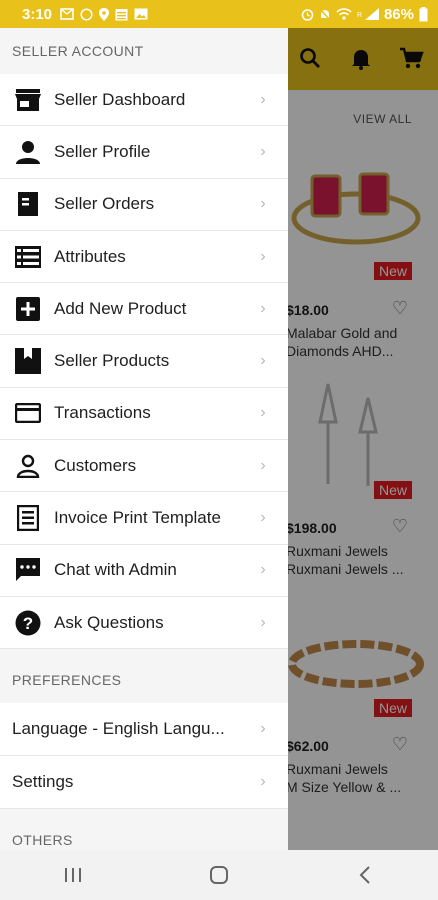  I want to click on battery-percent: 86%, so click(398, 14).